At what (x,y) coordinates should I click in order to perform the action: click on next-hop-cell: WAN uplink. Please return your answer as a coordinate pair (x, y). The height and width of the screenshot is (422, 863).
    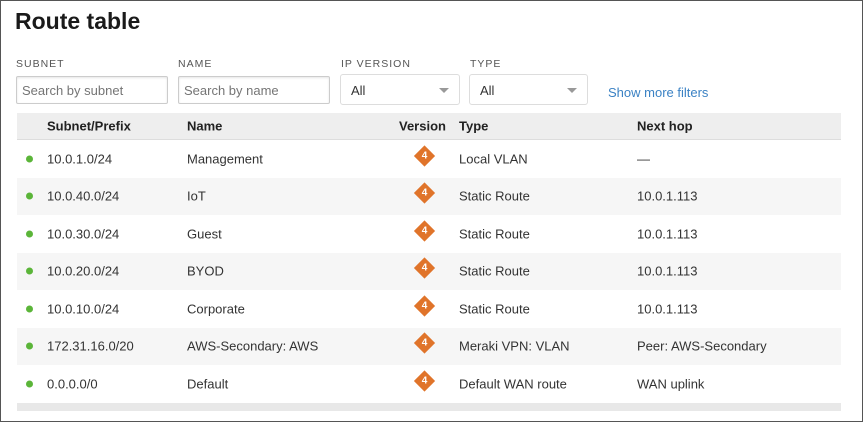
    Looking at the image, I should click on (671, 384).